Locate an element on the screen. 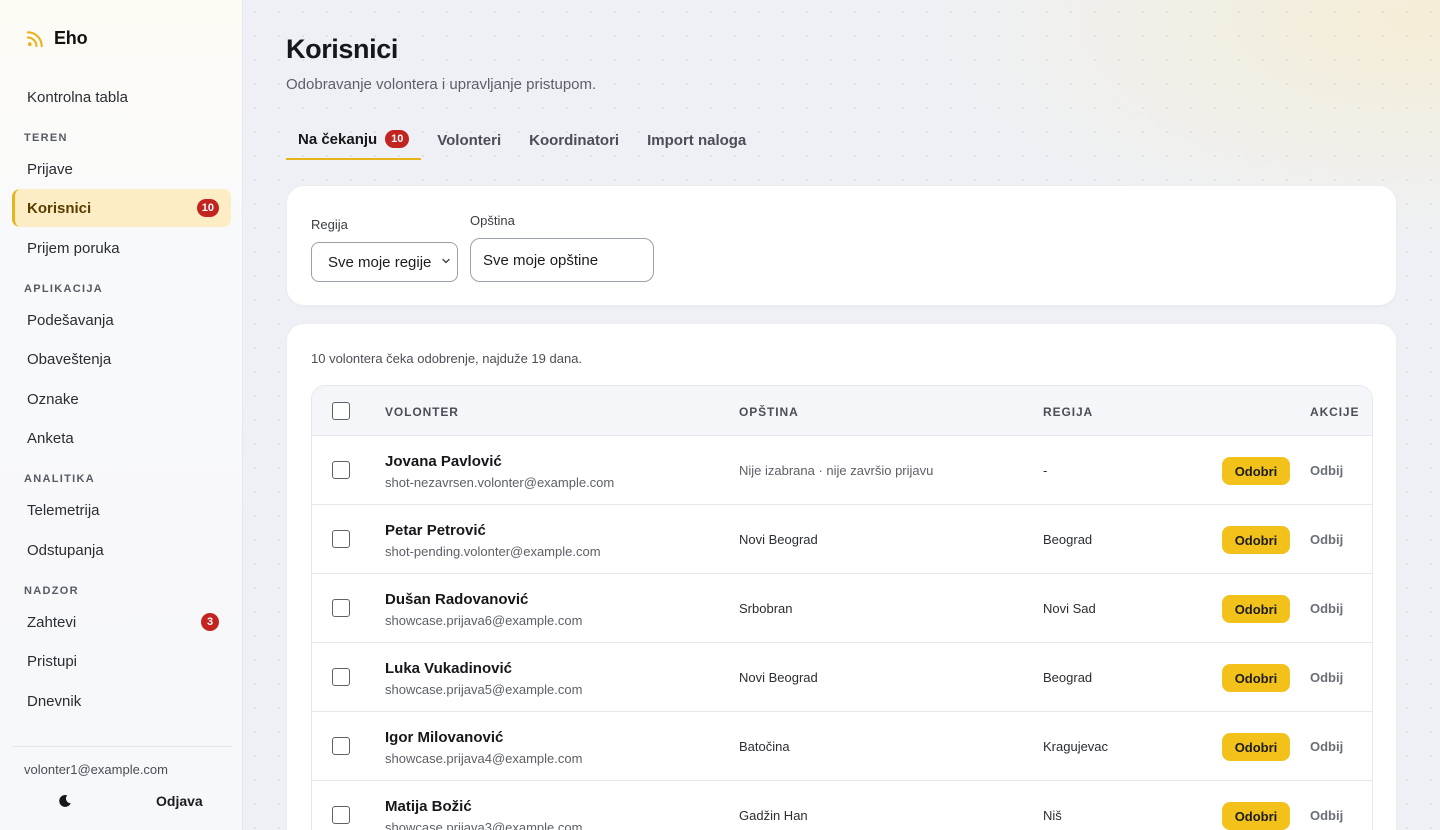 This screenshot has width=1440, height=830. tab-label: Import naloga is located at coordinates (697, 140).